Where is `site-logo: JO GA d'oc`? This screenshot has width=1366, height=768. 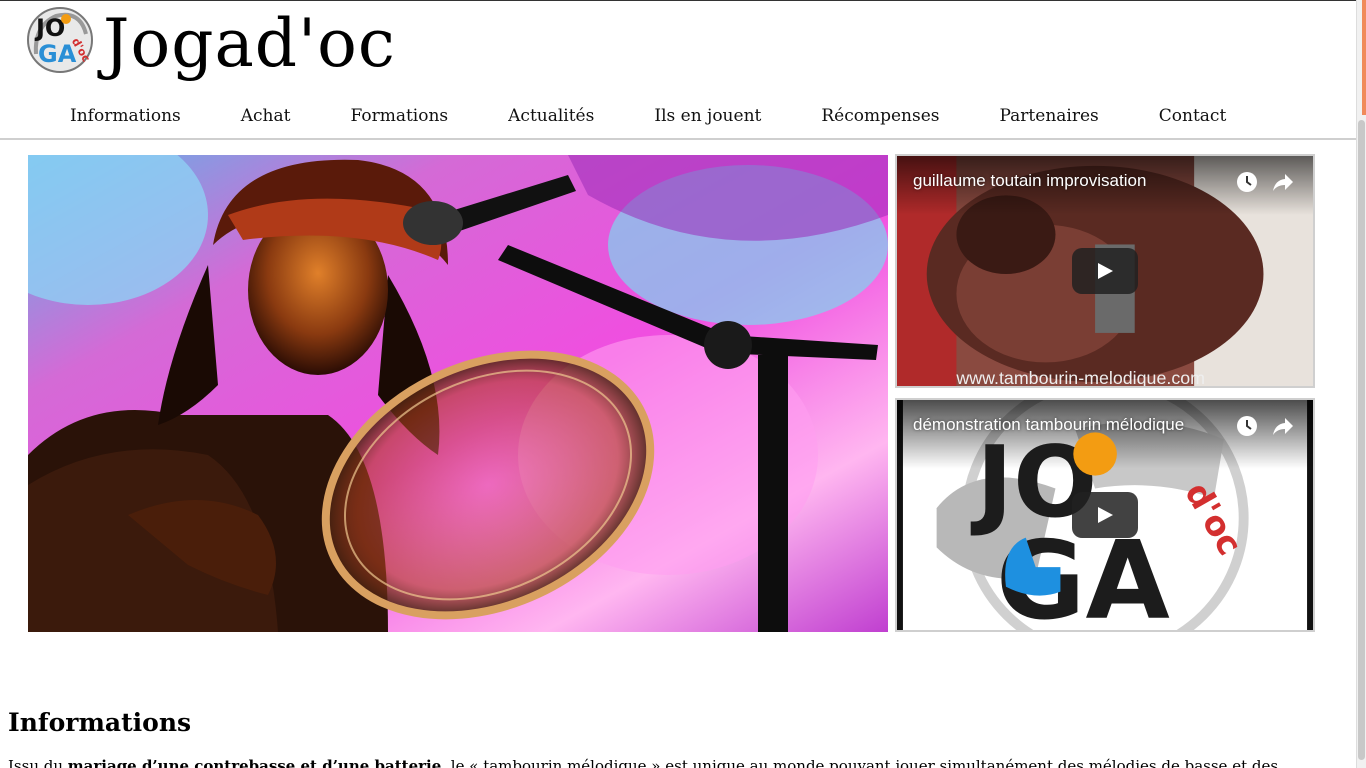 site-logo: JO GA d'oc is located at coordinates (62, 39).